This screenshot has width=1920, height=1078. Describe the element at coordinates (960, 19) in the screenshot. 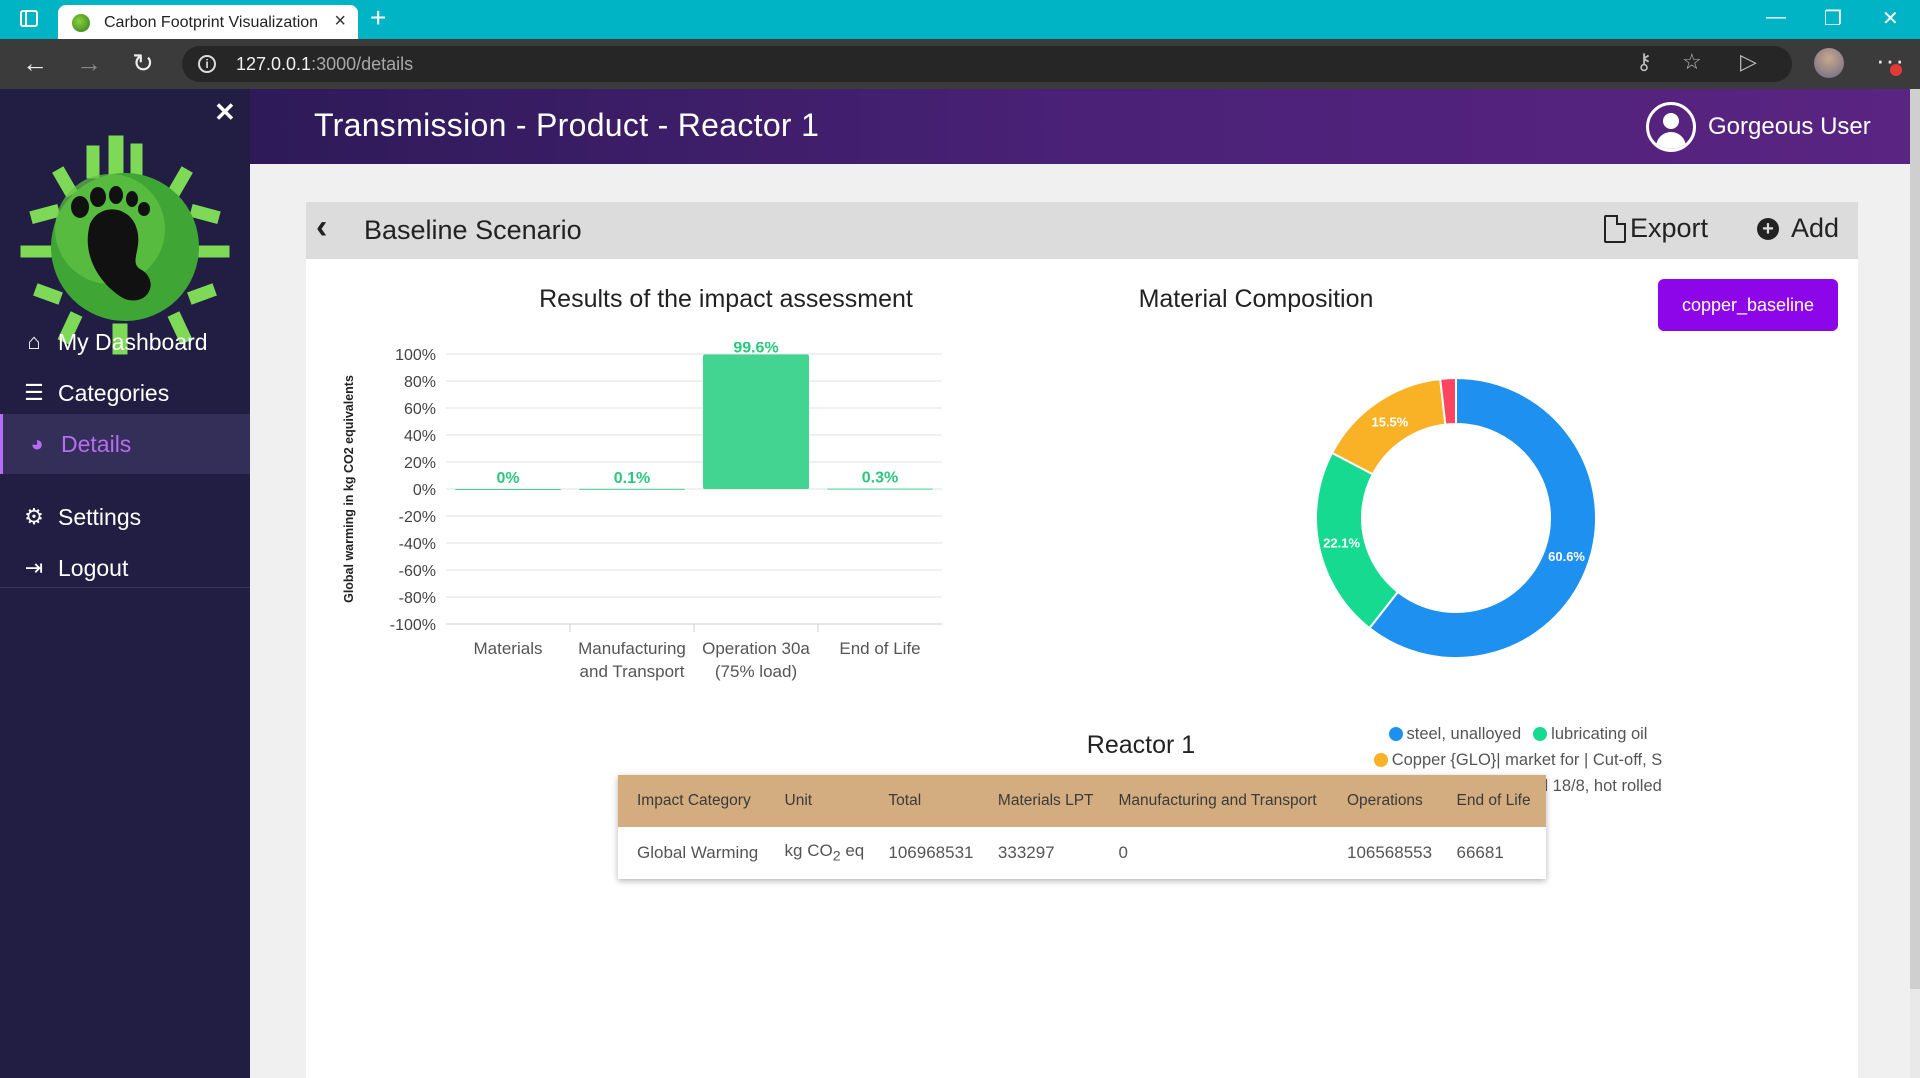

I see `browser-tab-bar: Carbon Footprint Visualization × + — ❐ ✕` at that location.